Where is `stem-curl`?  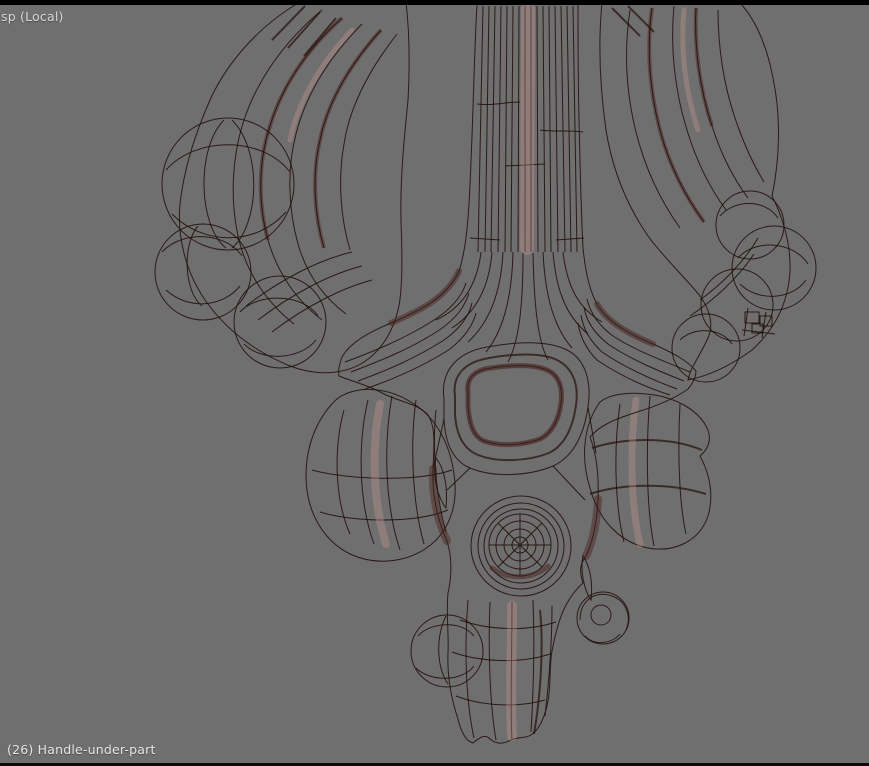 stem-curl is located at coordinates (603, 618).